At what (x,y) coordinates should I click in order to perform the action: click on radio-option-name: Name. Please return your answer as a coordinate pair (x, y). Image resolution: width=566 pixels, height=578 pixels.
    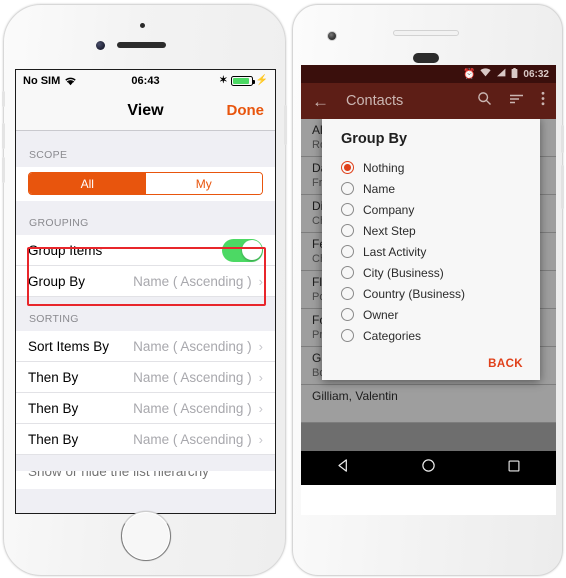
    Looking at the image, I should click on (431, 188).